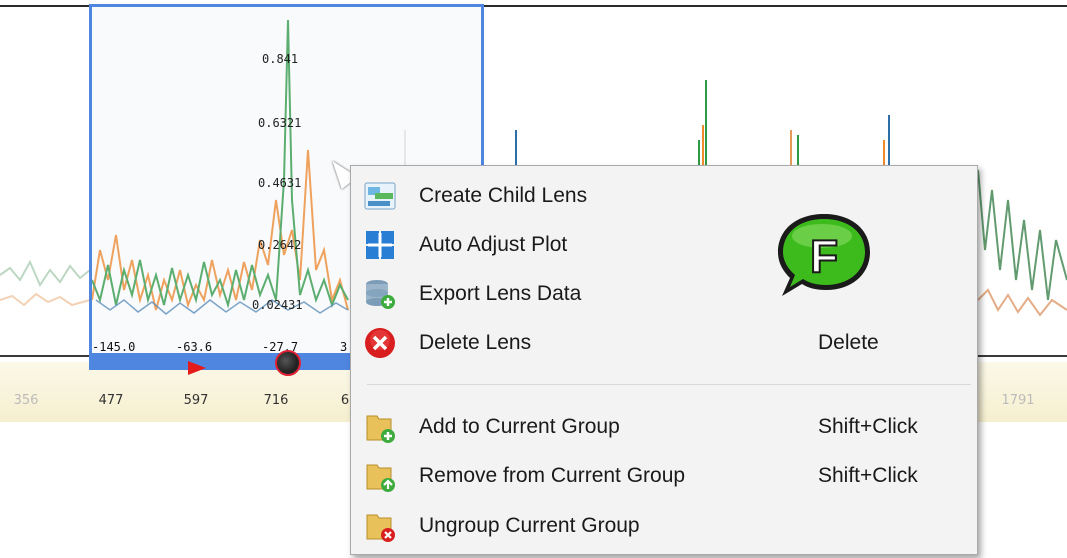 This screenshot has height=558, width=1067. I want to click on menu-item-label: Create Child Lens, so click(503, 195).